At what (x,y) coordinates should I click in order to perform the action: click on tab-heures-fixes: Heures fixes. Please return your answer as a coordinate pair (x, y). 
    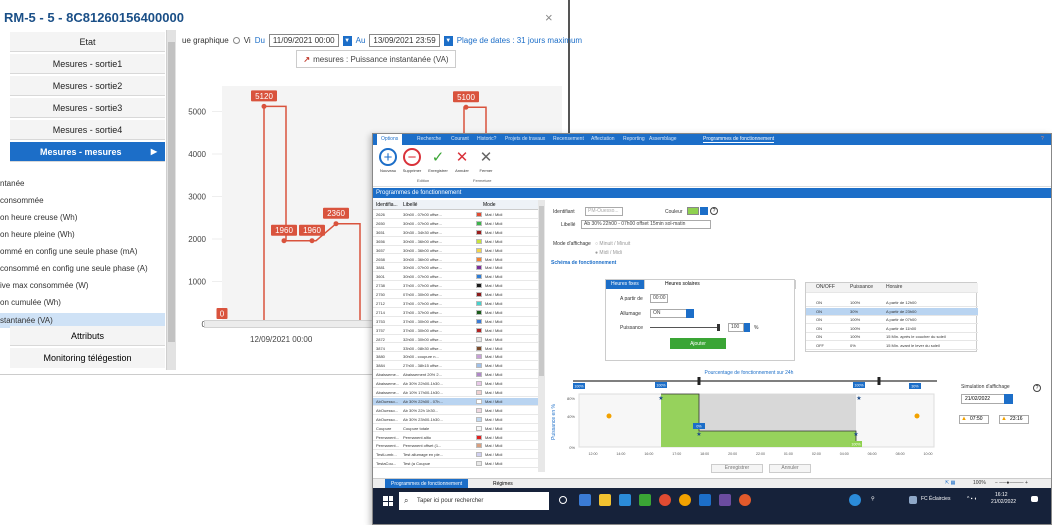
    Looking at the image, I should click on (625, 284).